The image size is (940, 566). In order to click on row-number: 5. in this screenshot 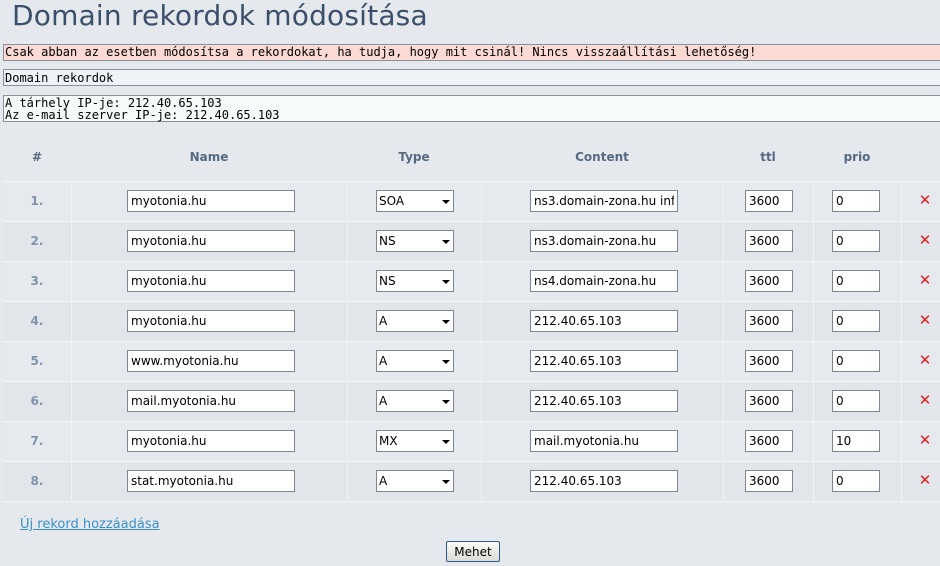, I will do `click(37, 361)`.